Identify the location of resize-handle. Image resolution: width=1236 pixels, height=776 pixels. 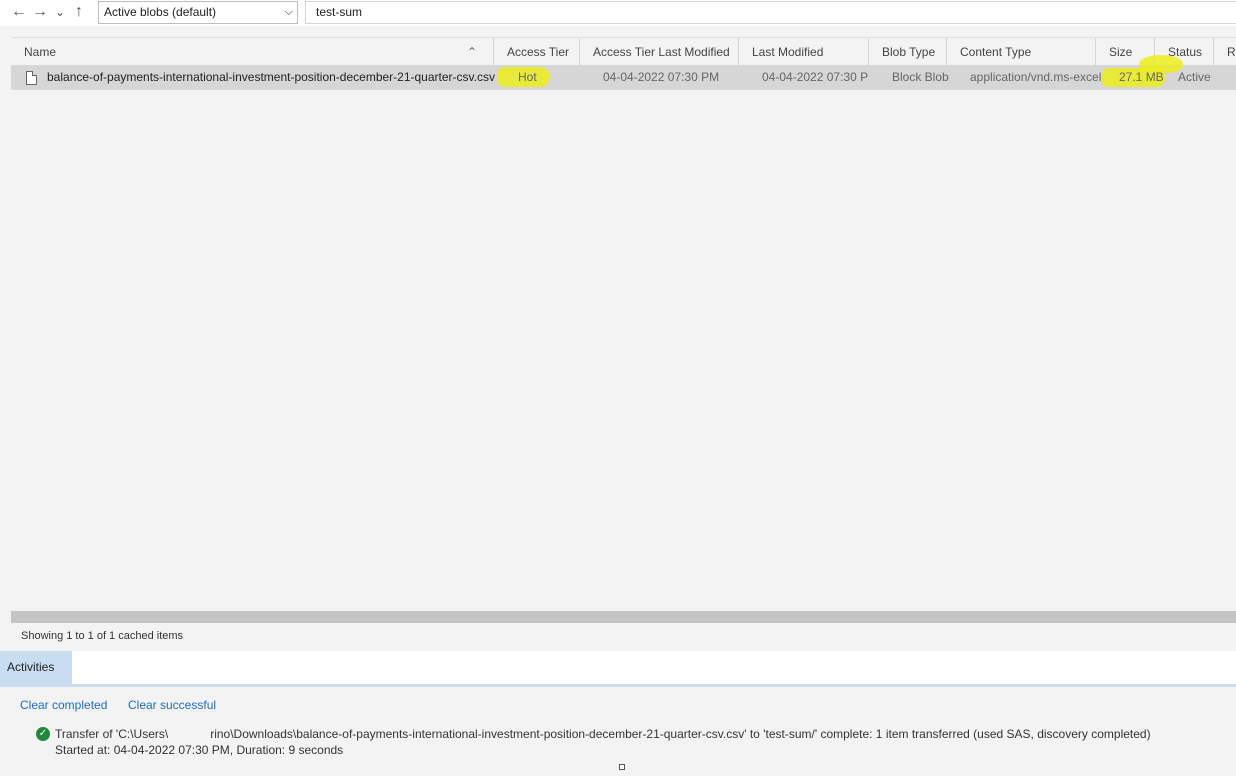
(622, 767).